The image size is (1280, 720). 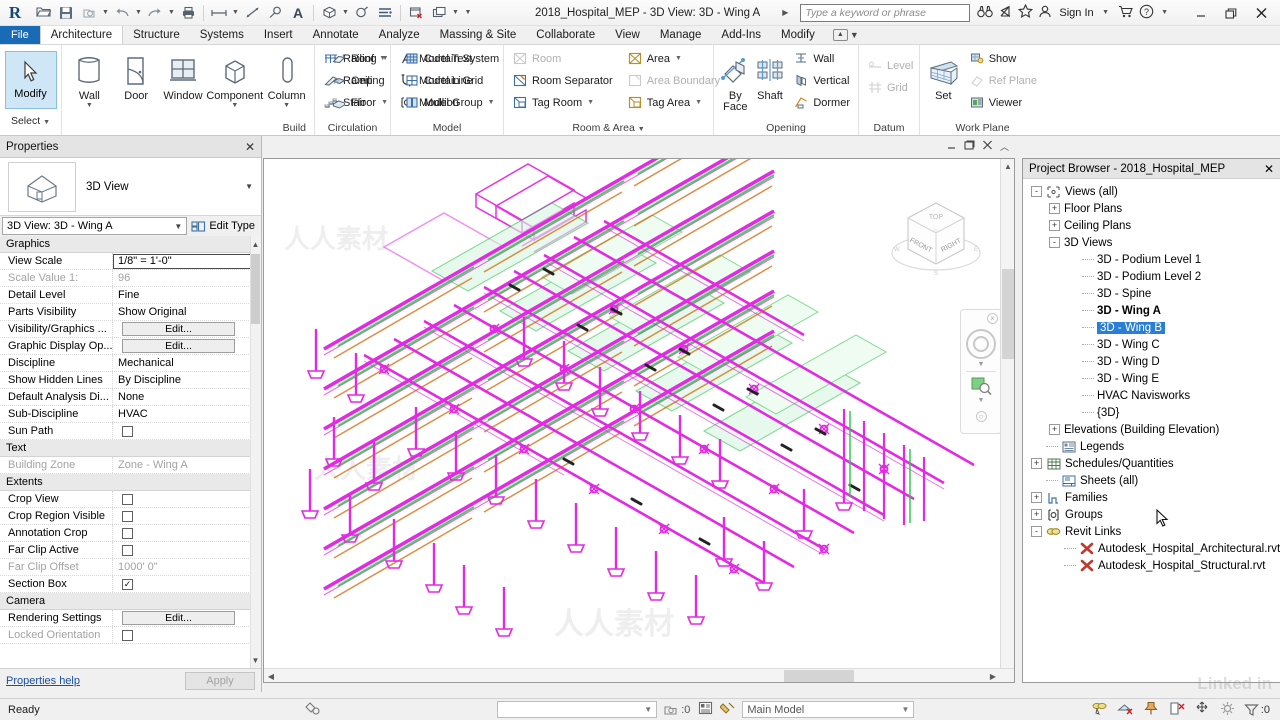 I want to click on title-expand-icon: ▶, so click(x=785, y=12).